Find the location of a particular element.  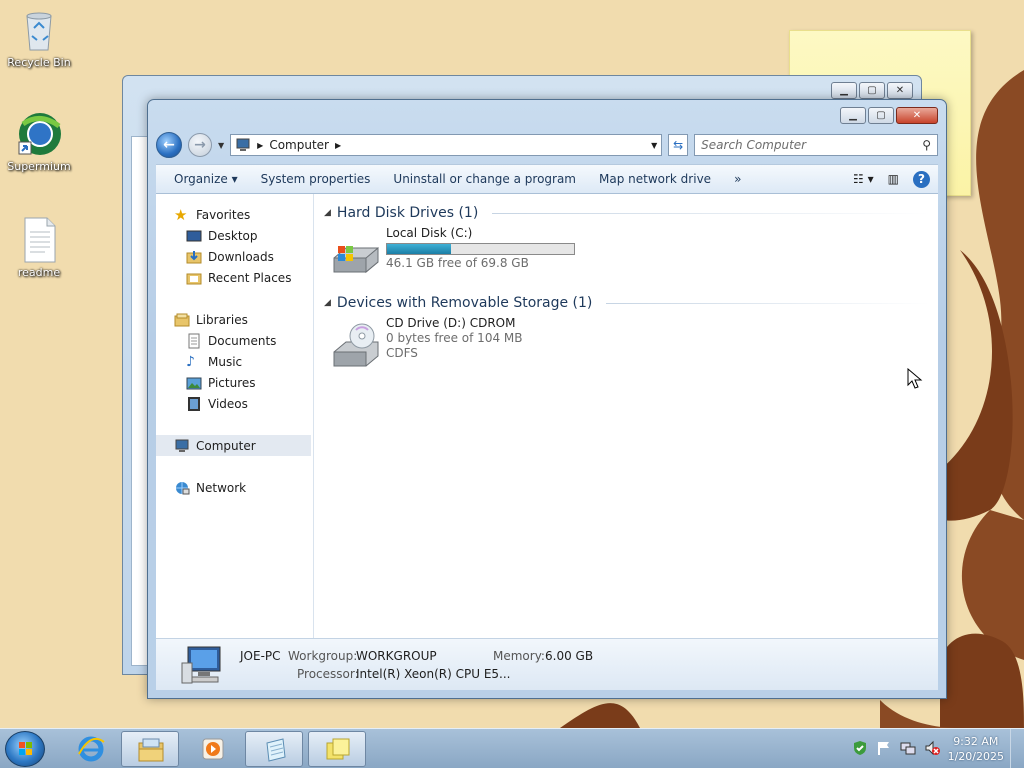

close-icon: ✕ is located at coordinates (900, 90).